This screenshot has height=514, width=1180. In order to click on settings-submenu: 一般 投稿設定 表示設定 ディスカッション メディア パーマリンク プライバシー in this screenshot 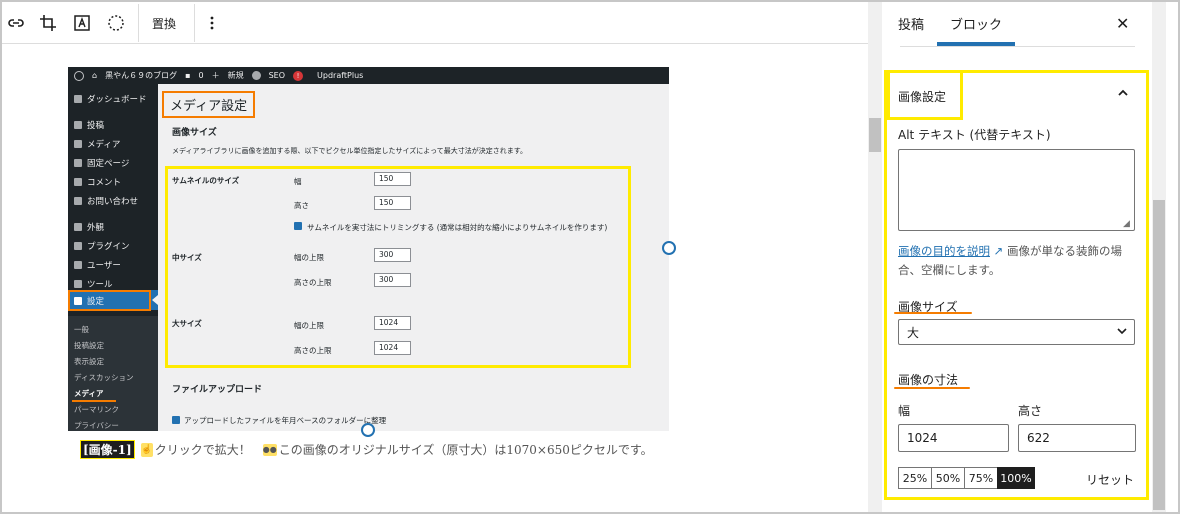, I will do `click(113, 373)`.